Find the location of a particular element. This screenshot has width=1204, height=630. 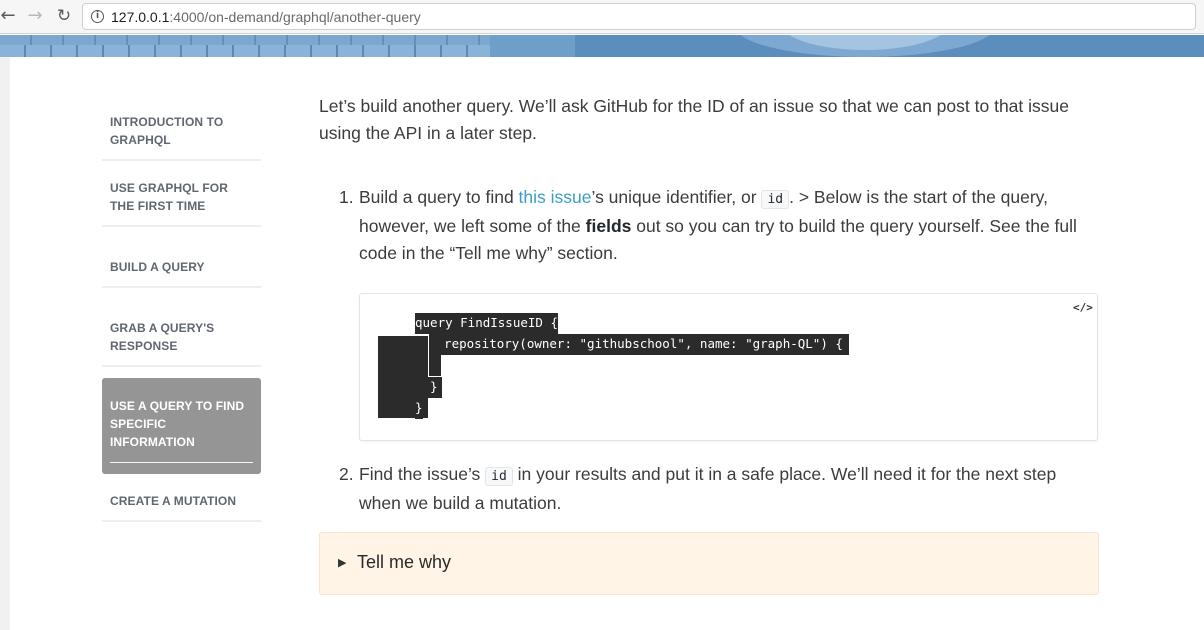

sidebar-item-label: INTRODUCTION TO GRAPHQL is located at coordinates (167, 131).